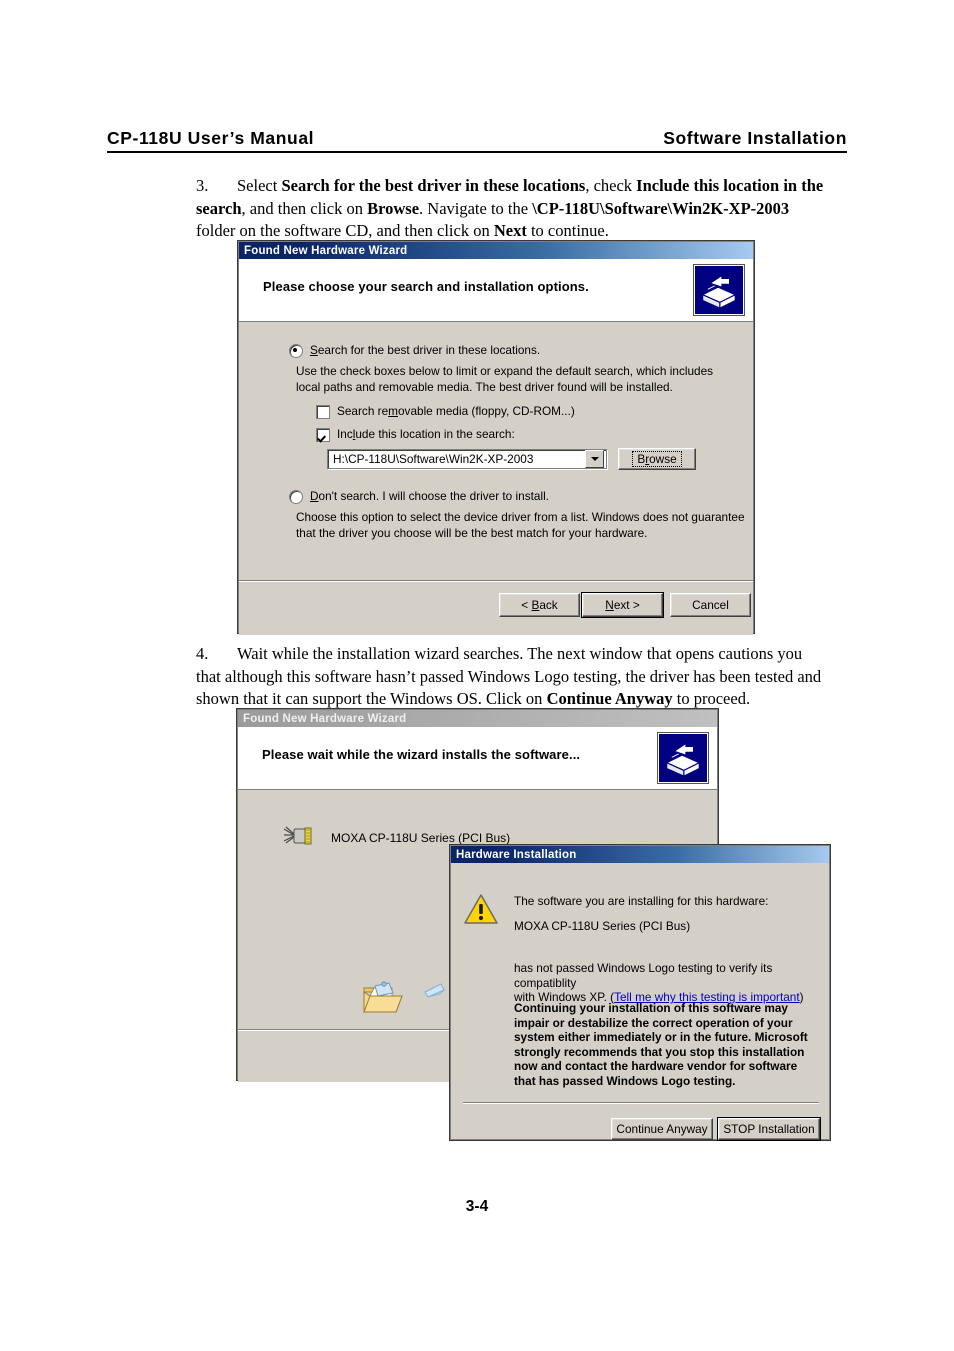  I want to click on cancel-button-label: Cancel, so click(710, 605).